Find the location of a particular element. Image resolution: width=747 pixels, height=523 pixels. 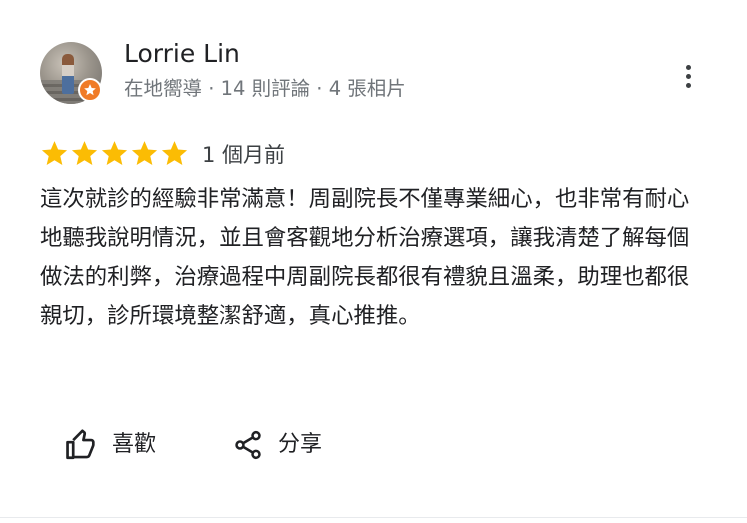

share-label: 分享 is located at coordinates (300, 444).